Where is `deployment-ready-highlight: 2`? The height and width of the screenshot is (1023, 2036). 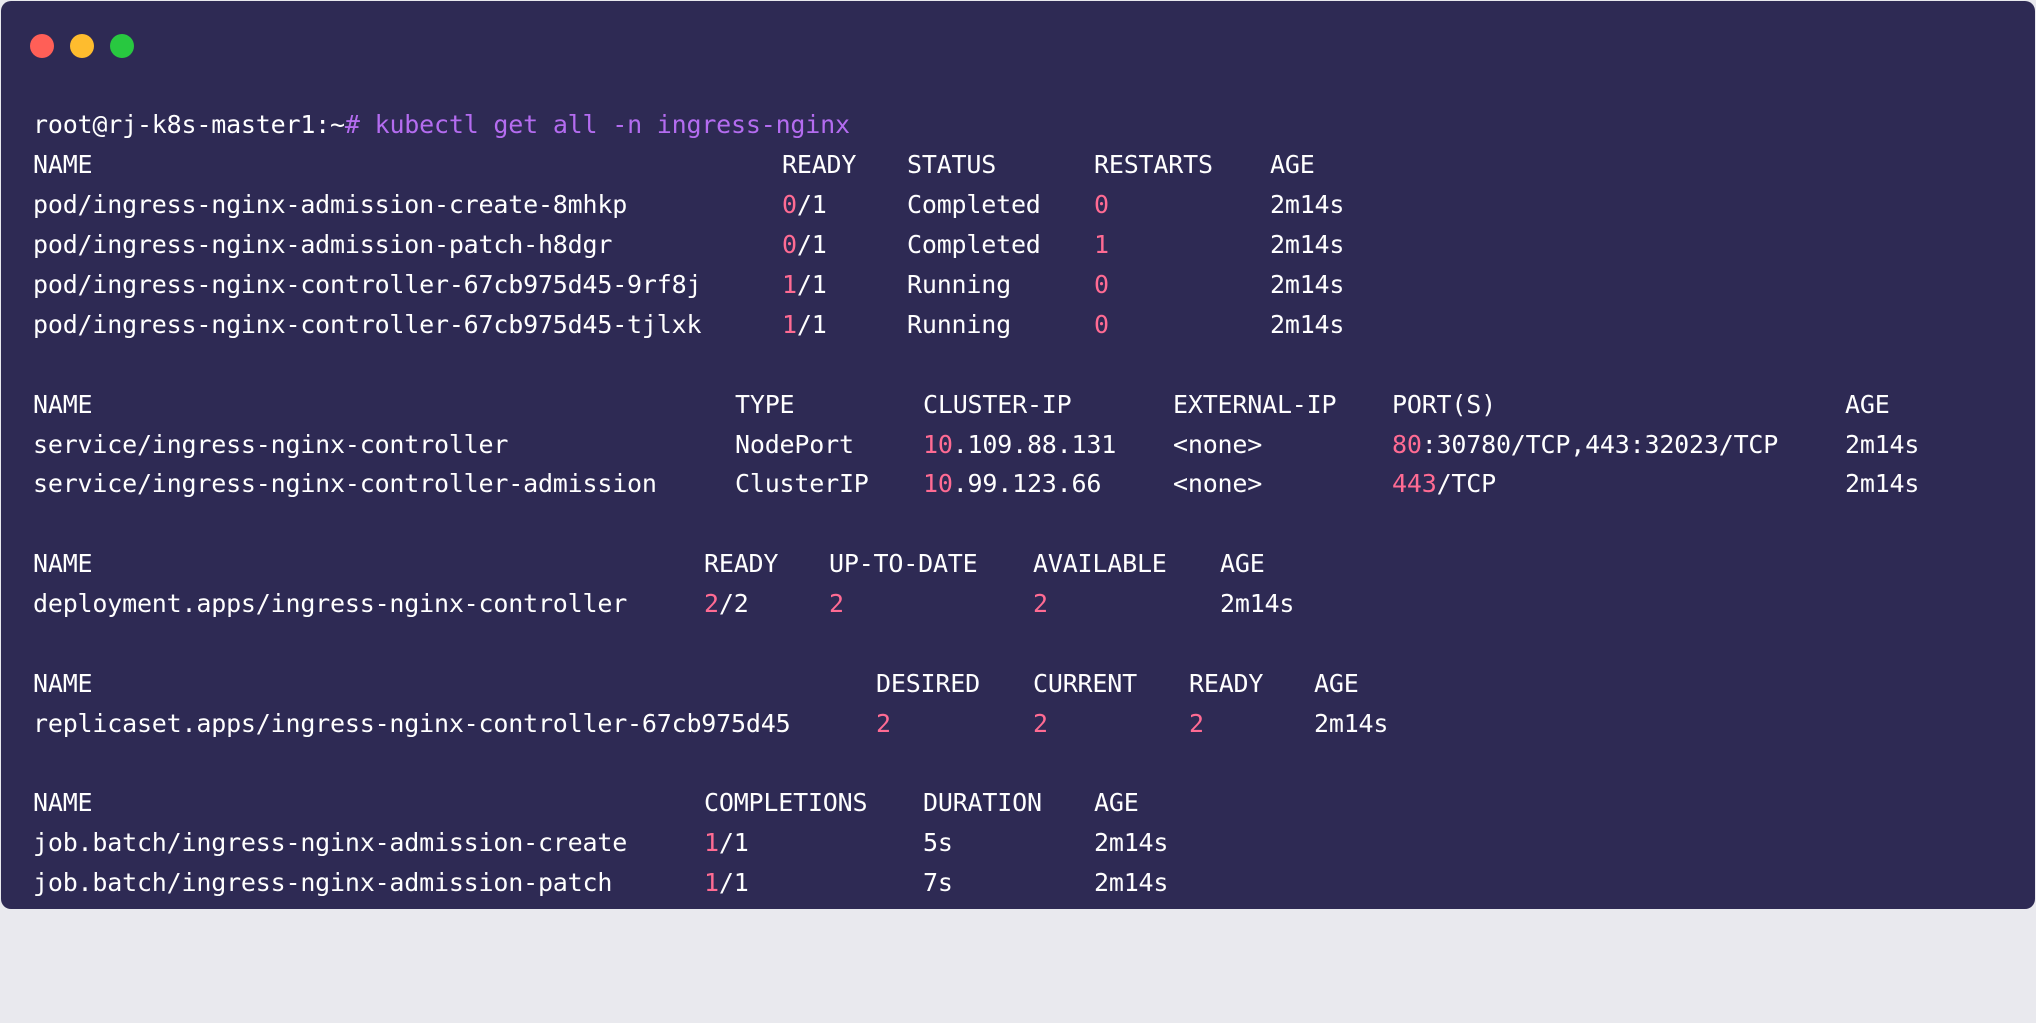
deployment-ready-highlight: 2 is located at coordinates (711, 603).